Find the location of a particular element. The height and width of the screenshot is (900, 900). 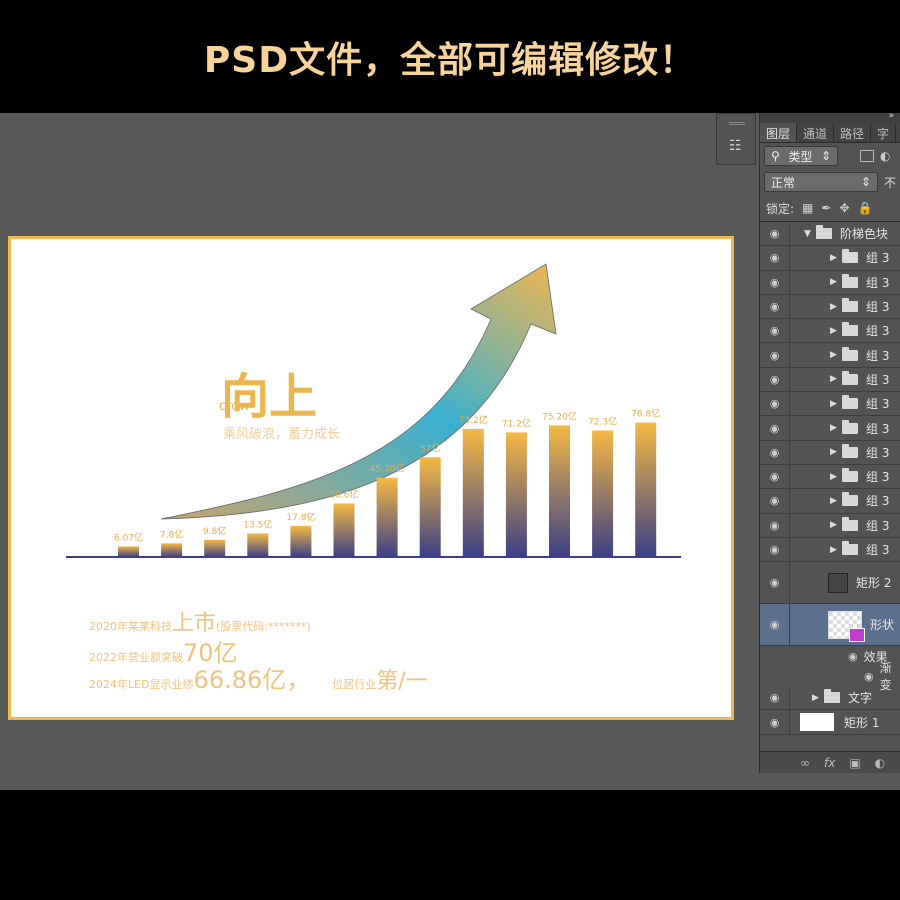

layer-group-13: ◉ ▶ 组 3 is located at coordinates (830, 550).